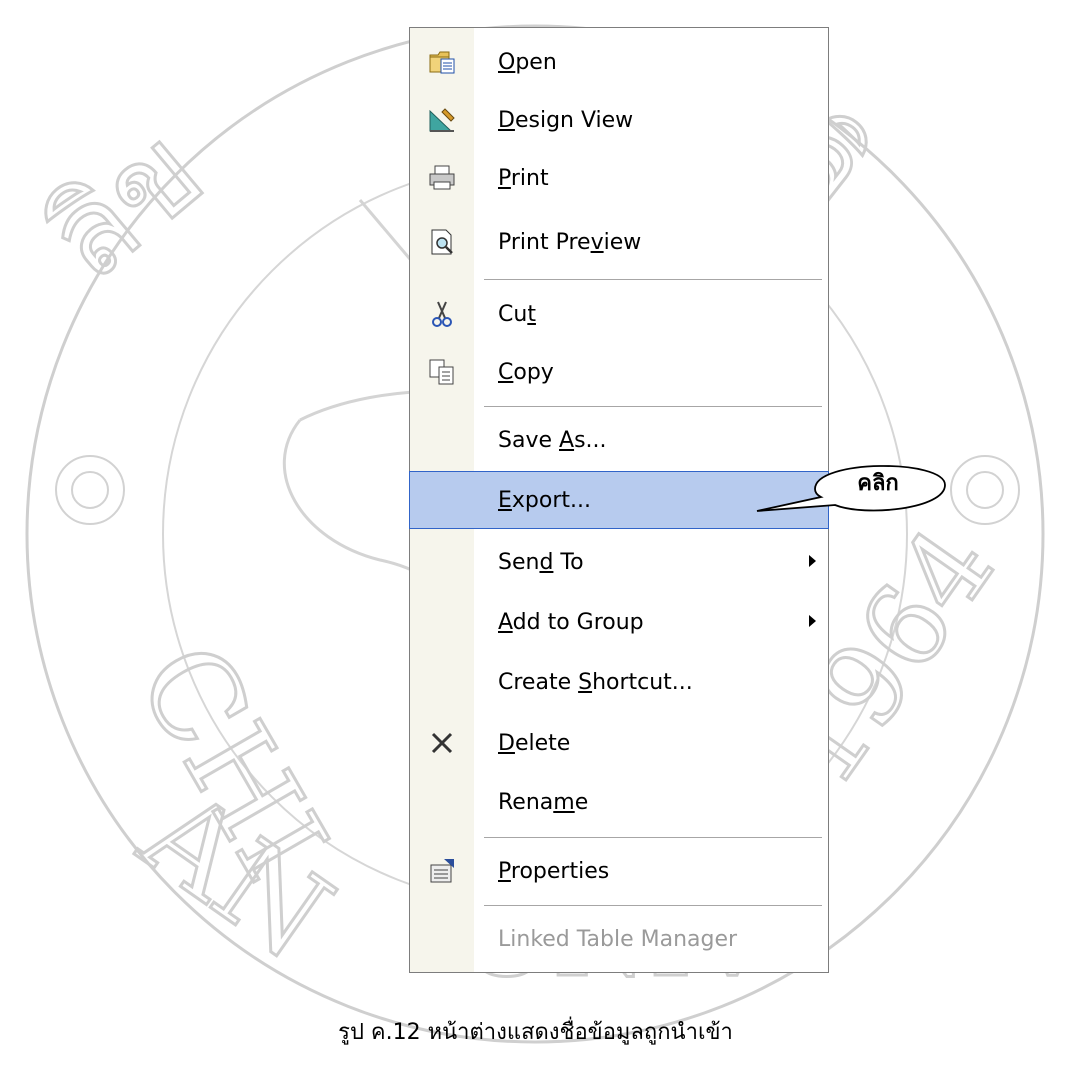 This screenshot has width=1071, height=1073. Describe the element at coordinates (619, 871) in the screenshot. I see `menu-item-properties: Properties` at that location.